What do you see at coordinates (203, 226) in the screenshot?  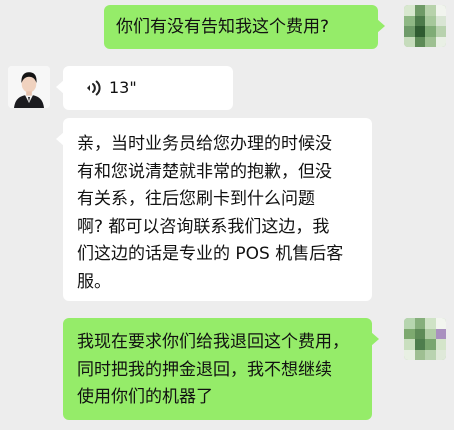 I see `message-line: 啊? 都可以咨询联系我们这边，我` at bounding box center [203, 226].